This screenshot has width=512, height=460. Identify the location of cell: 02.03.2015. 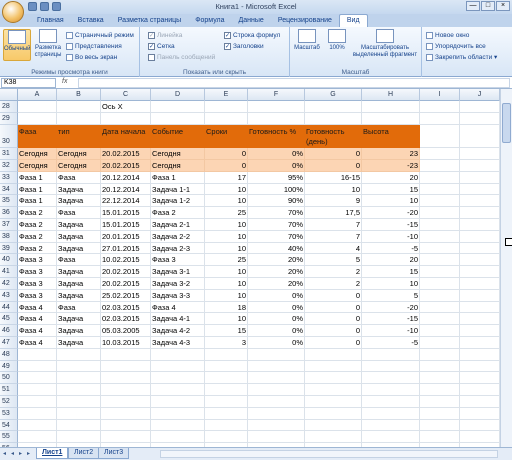
(126, 307).